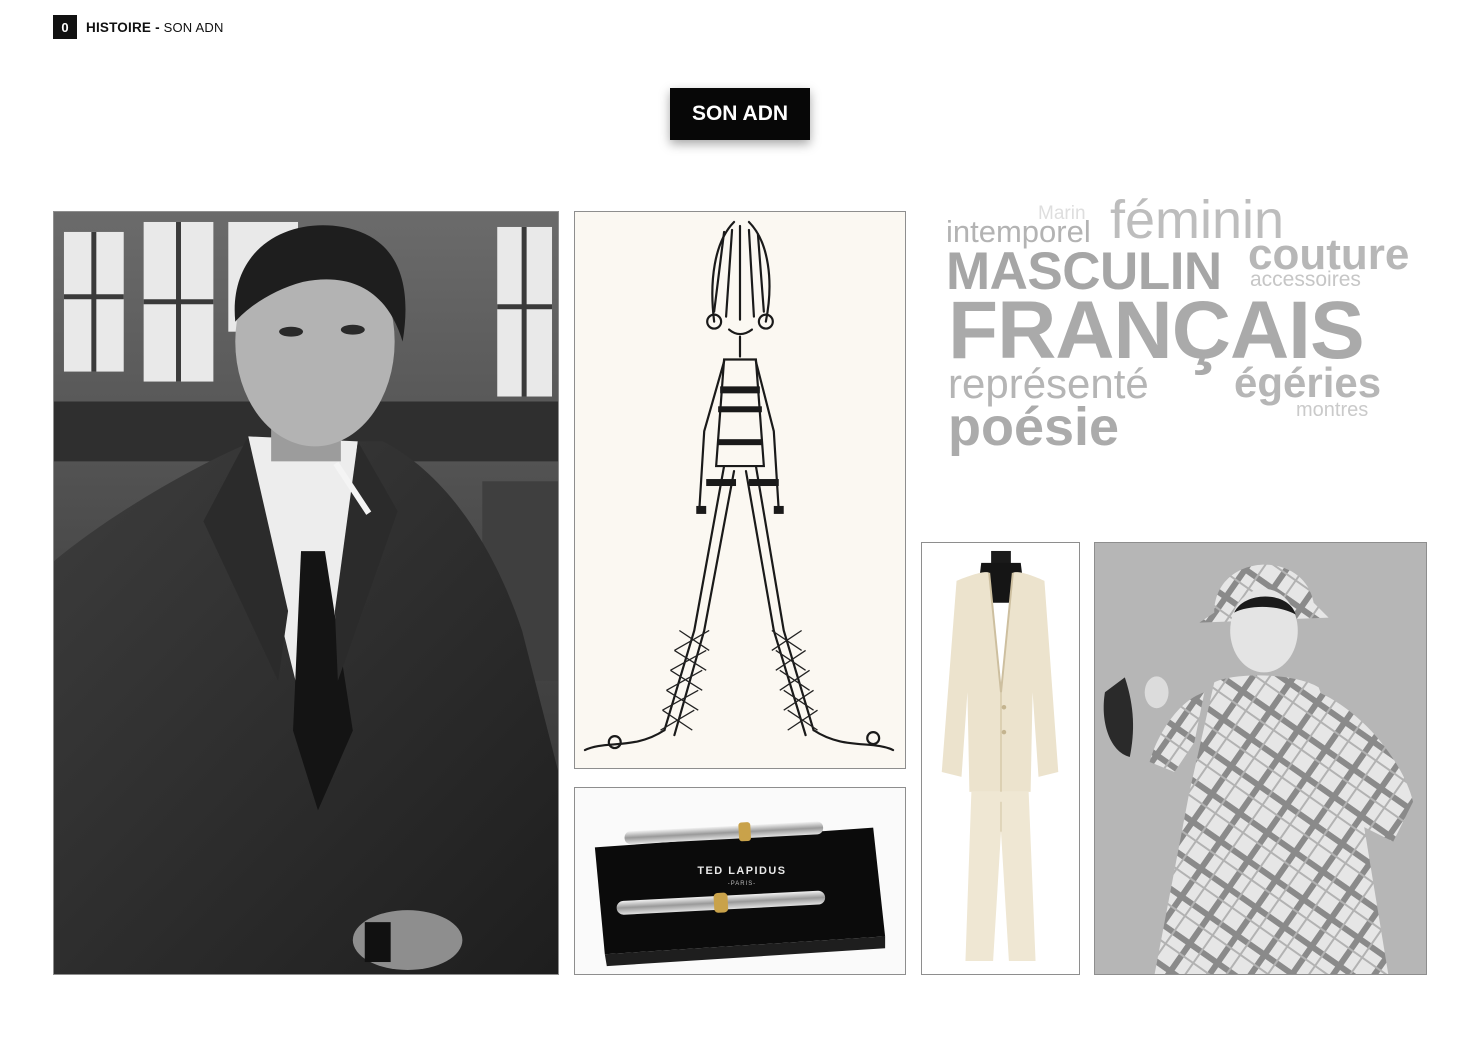 The width and height of the screenshot is (1480, 1046). I want to click on breadcrumb-section: HISTOIRE, so click(119, 27).